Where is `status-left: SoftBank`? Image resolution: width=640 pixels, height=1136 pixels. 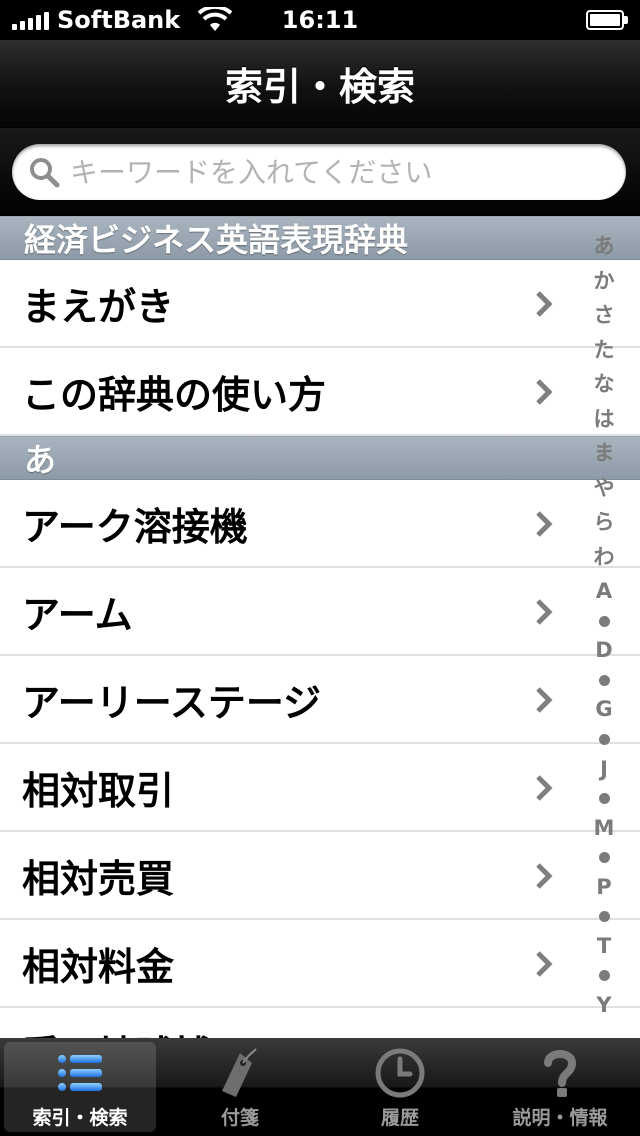
status-left: SoftBank is located at coordinates (122, 20).